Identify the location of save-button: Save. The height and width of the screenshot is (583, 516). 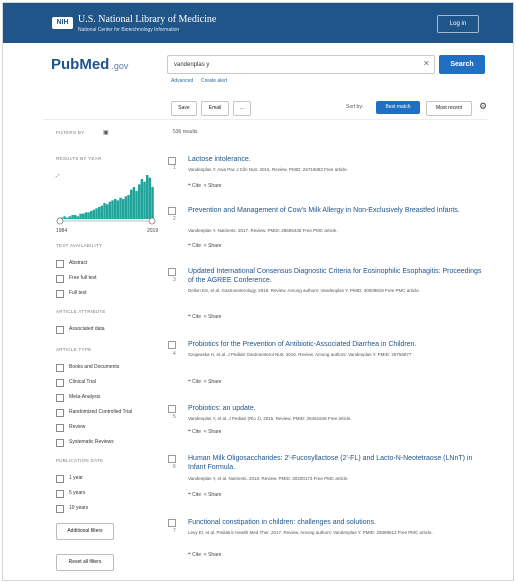
(184, 108).